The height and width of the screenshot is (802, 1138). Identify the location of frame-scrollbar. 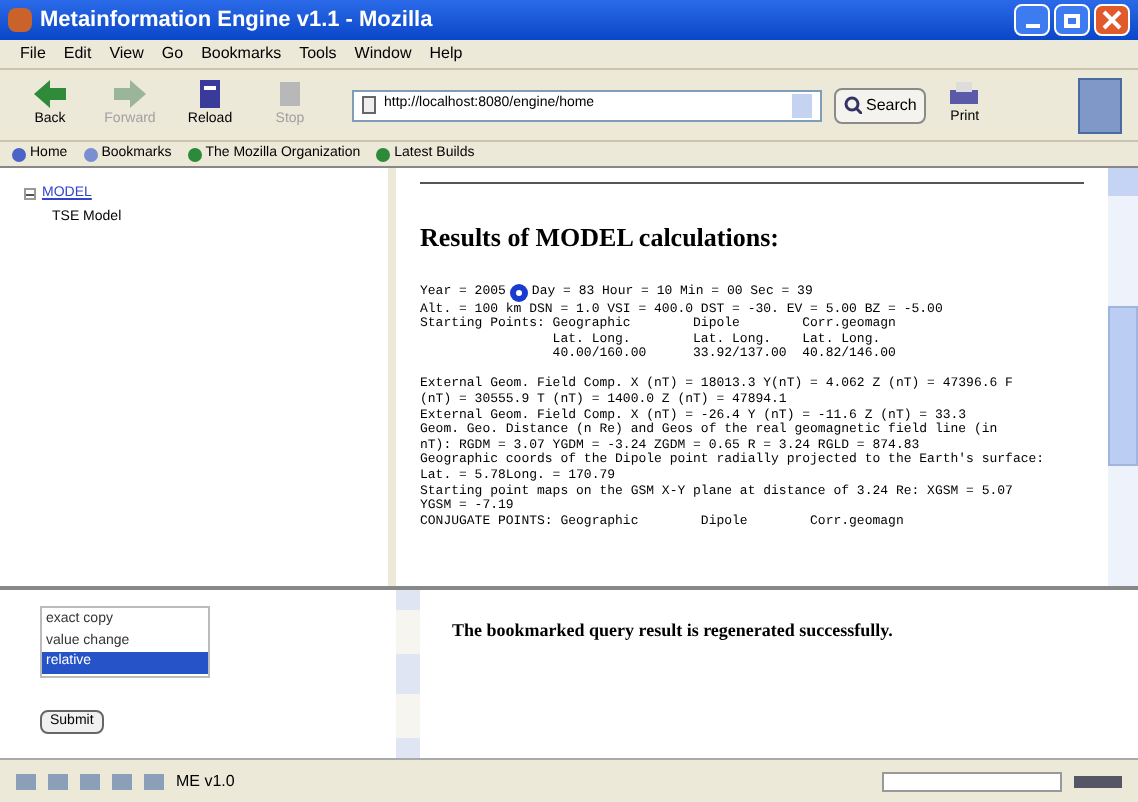
(408, 674).